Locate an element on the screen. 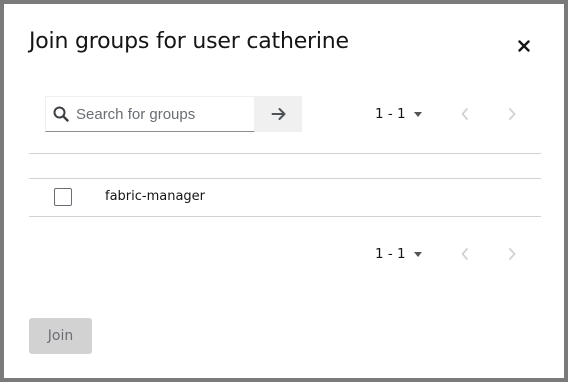 This screenshot has height=382, width=568. toolbar: 1 - 1 is located at coordinates (293, 114).